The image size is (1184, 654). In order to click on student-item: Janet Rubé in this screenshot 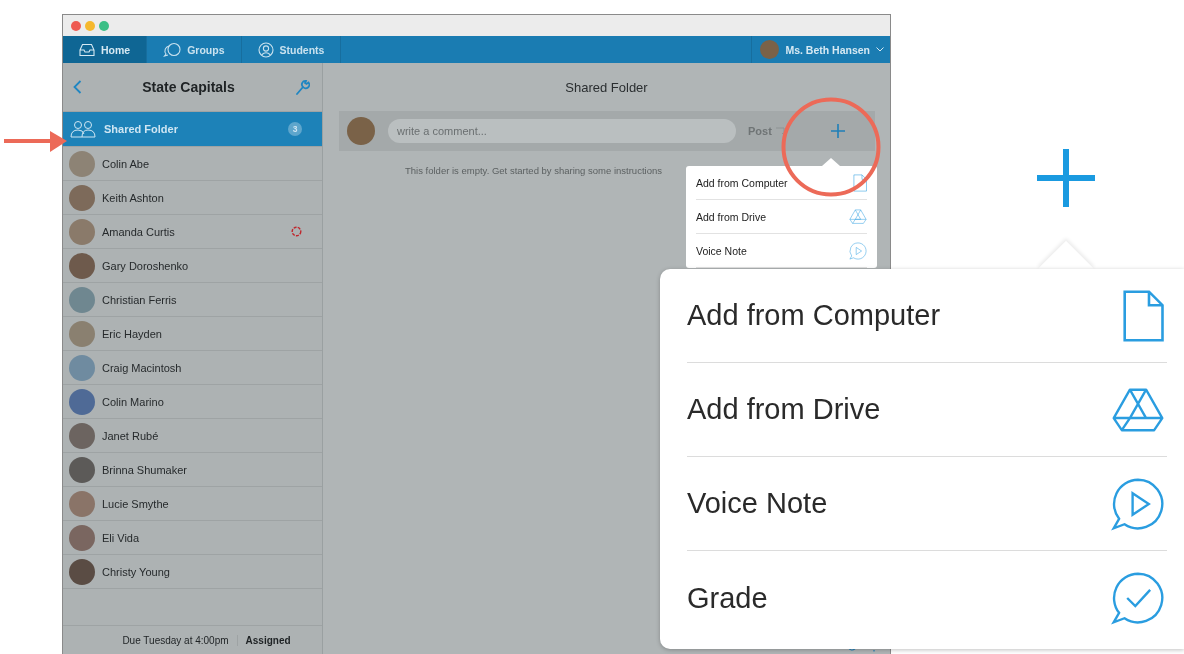, I will do `click(192, 436)`.